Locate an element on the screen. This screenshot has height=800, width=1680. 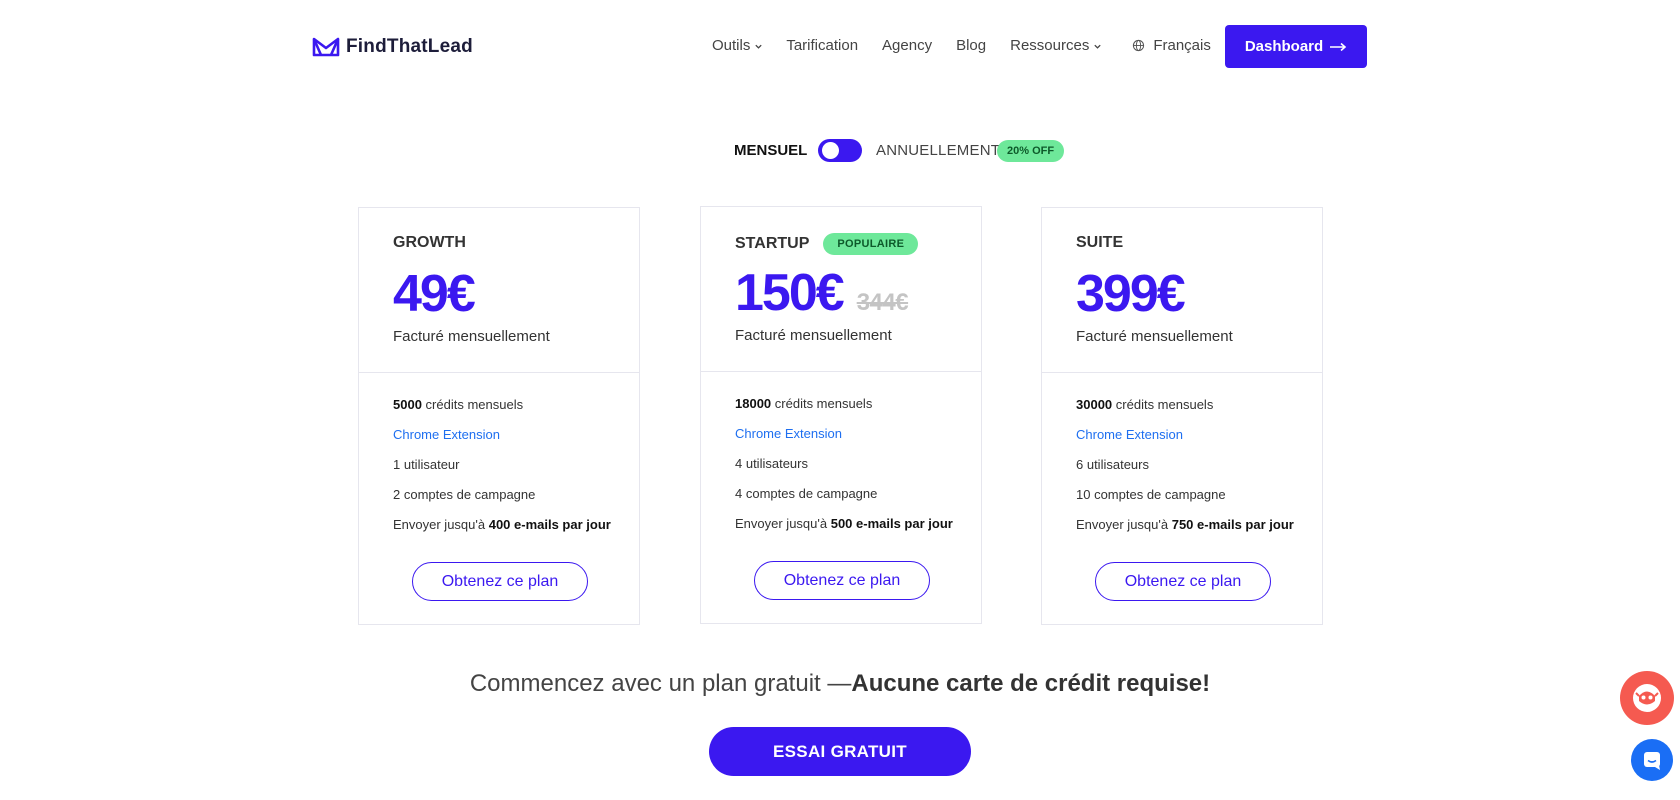
switch-knob is located at coordinates (830, 150).